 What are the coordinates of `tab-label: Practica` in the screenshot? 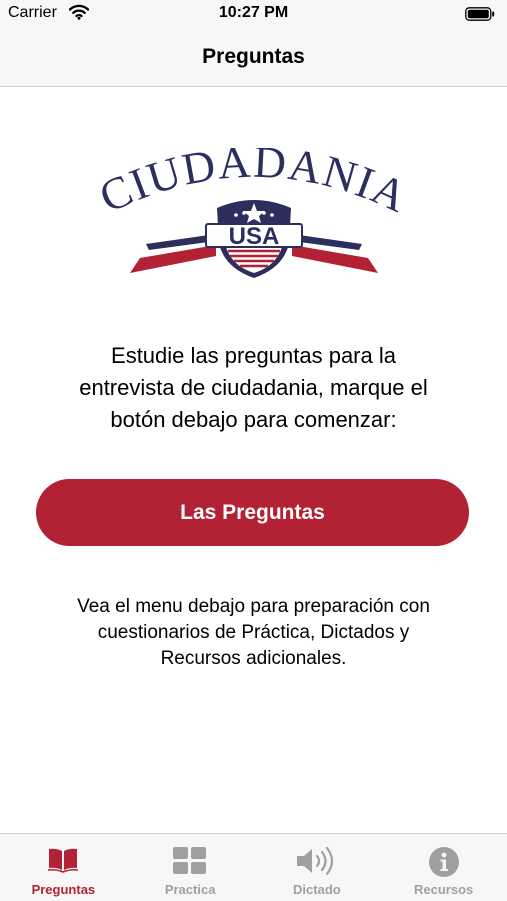 It's located at (190, 889).